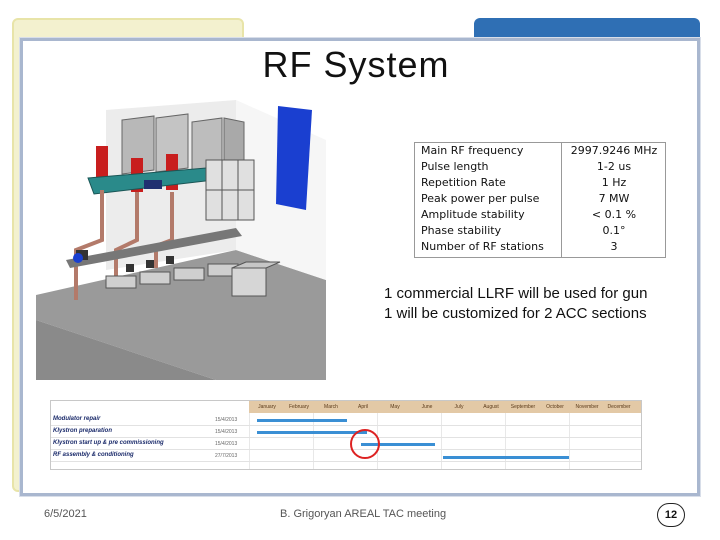  I want to click on footer-presenter: B. Grigoryan AREAL TAC meeting, so click(363, 514).